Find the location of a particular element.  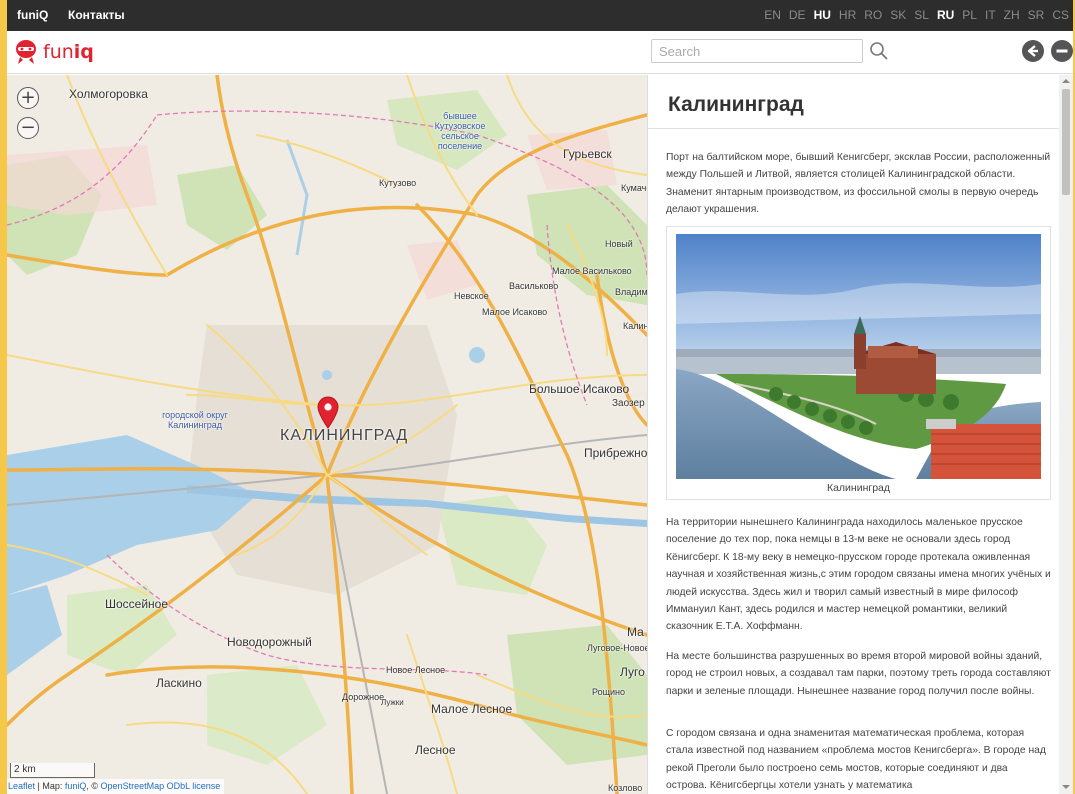

page-title: Калининград is located at coordinates (736, 104).